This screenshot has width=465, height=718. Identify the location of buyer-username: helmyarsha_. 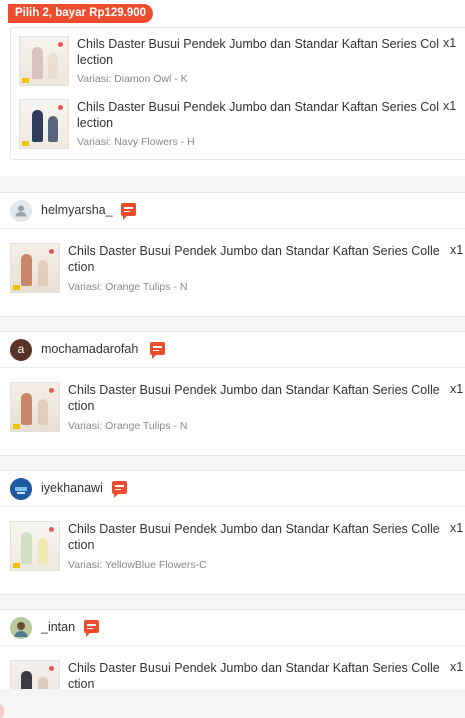
(77, 210).